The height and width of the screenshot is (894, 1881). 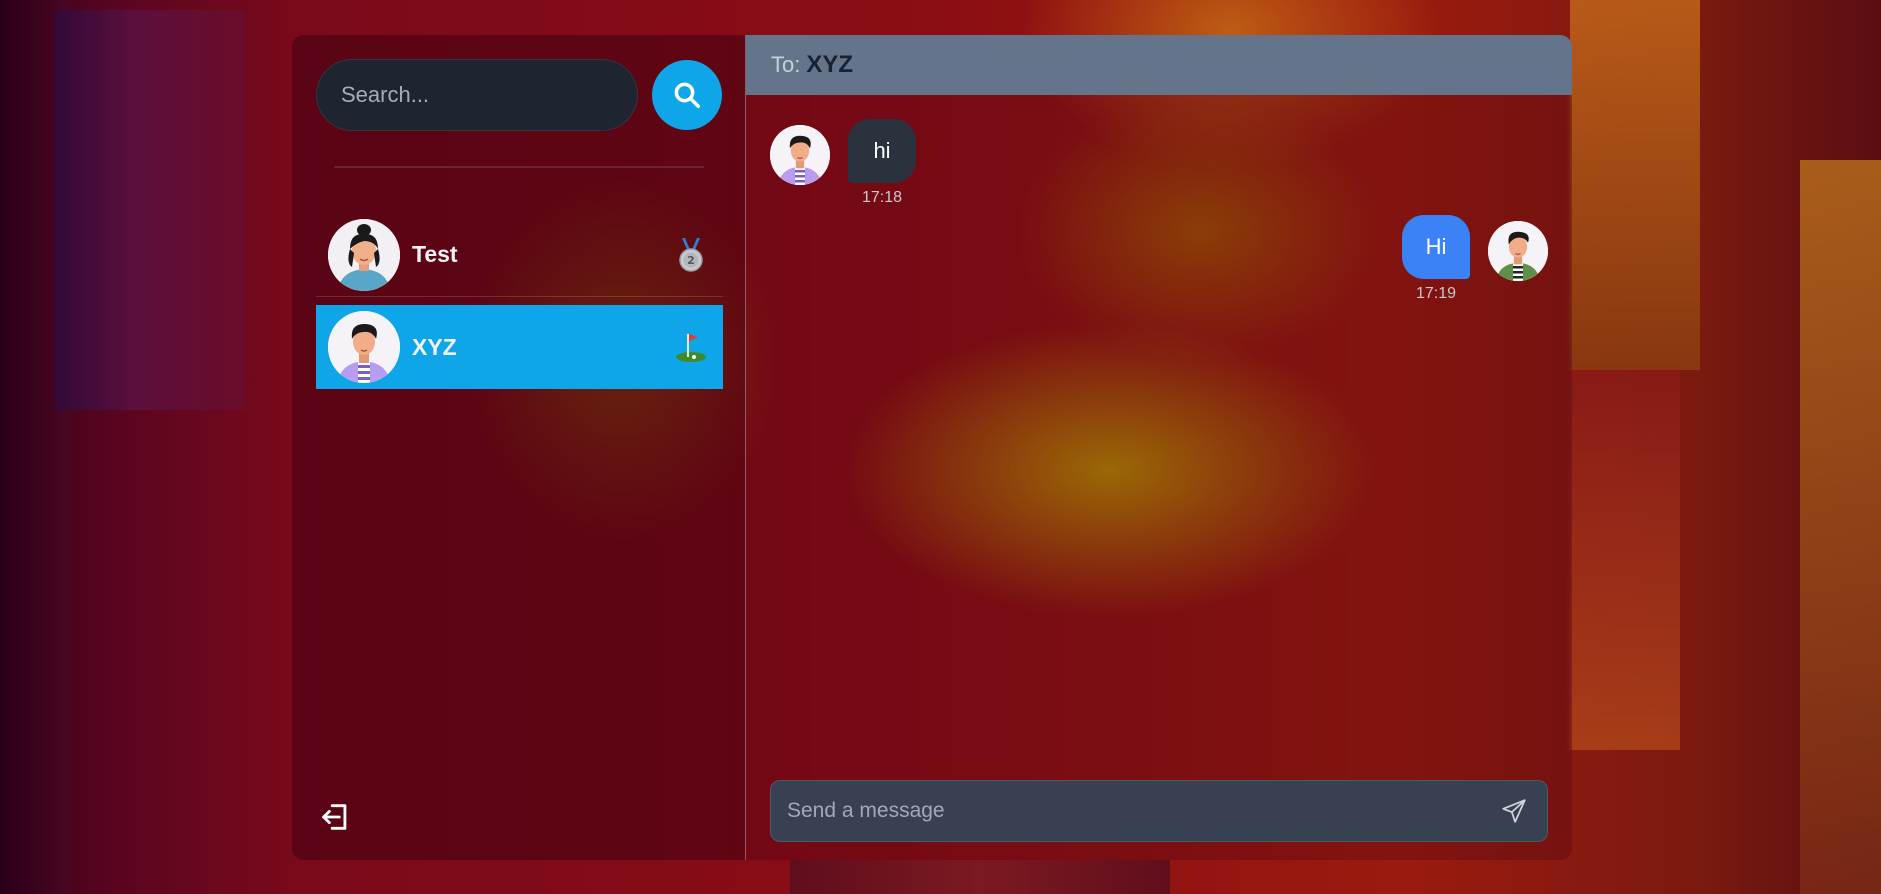 I want to click on recipient-name: XYZ, so click(x=830, y=64).